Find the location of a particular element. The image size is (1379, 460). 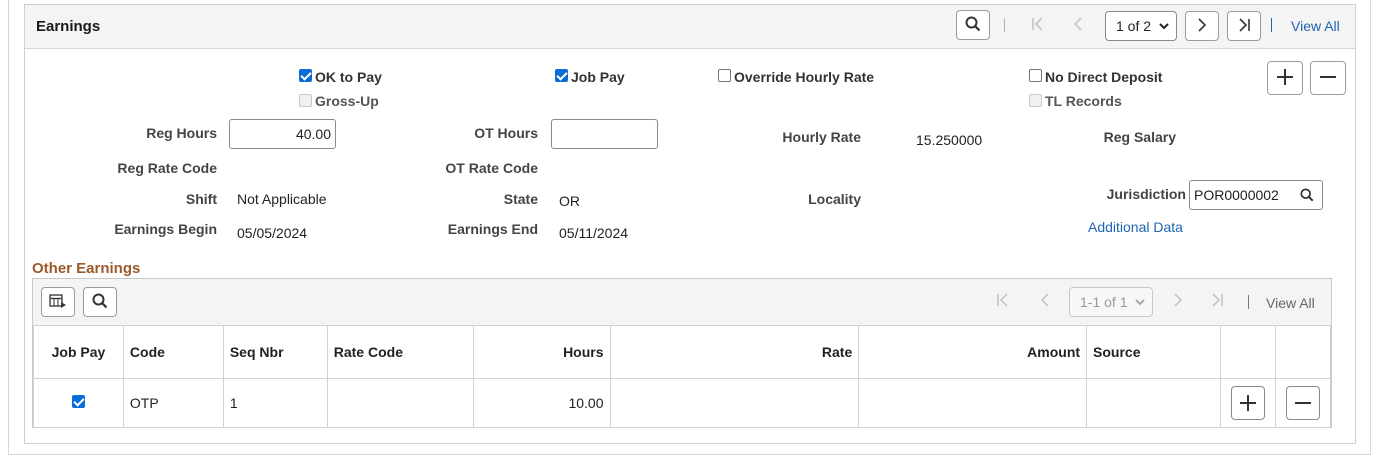

grid-view-all-link: View All is located at coordinates (1290, 303).